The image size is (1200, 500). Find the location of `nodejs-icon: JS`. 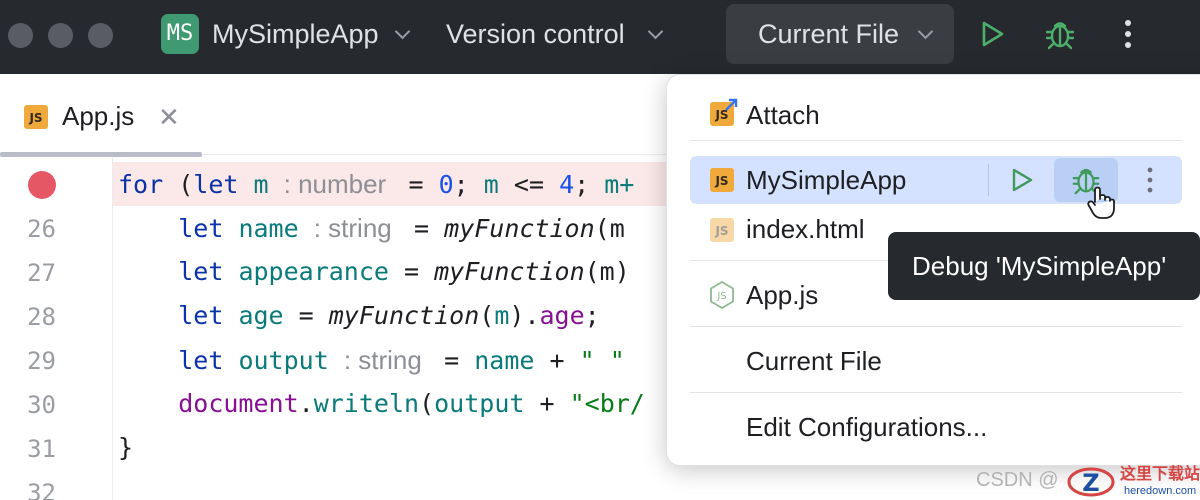

nodejs-icon: JS is located at coordinates (722, 295).